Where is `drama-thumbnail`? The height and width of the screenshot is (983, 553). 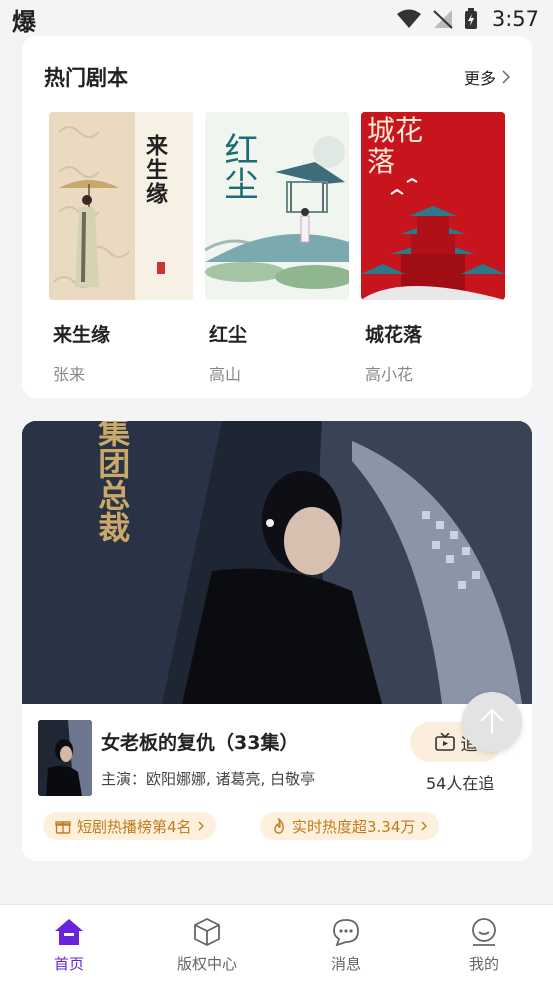 drama-thumbnail is located at coordinates (65, 758).